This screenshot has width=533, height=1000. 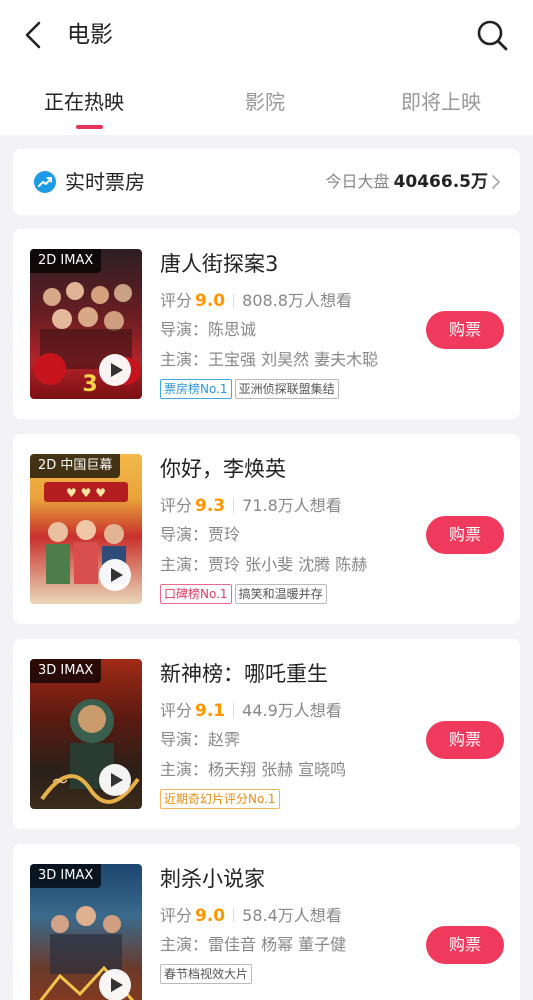 I want to click on tag-list: 春节档视效大片, so click(x=207, y=974).